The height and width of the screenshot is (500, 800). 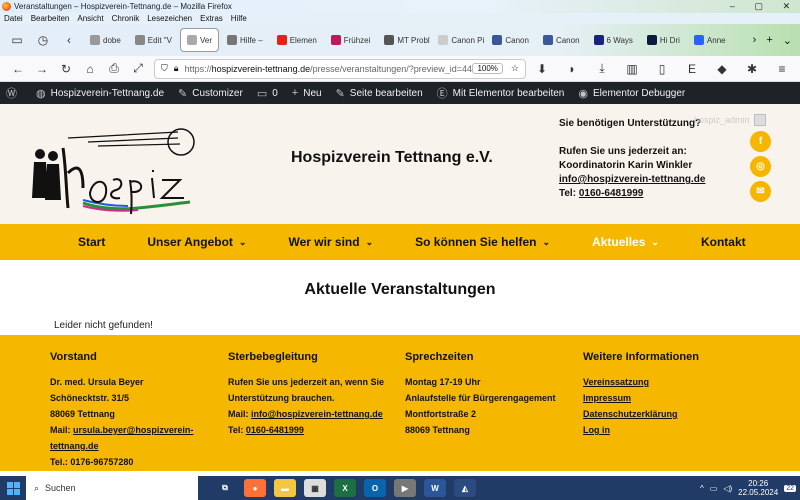 What do you see at coordinates (199, 40) in the screenshot?
I see `browser-tab: Ver` at bounding box center [199, 40].